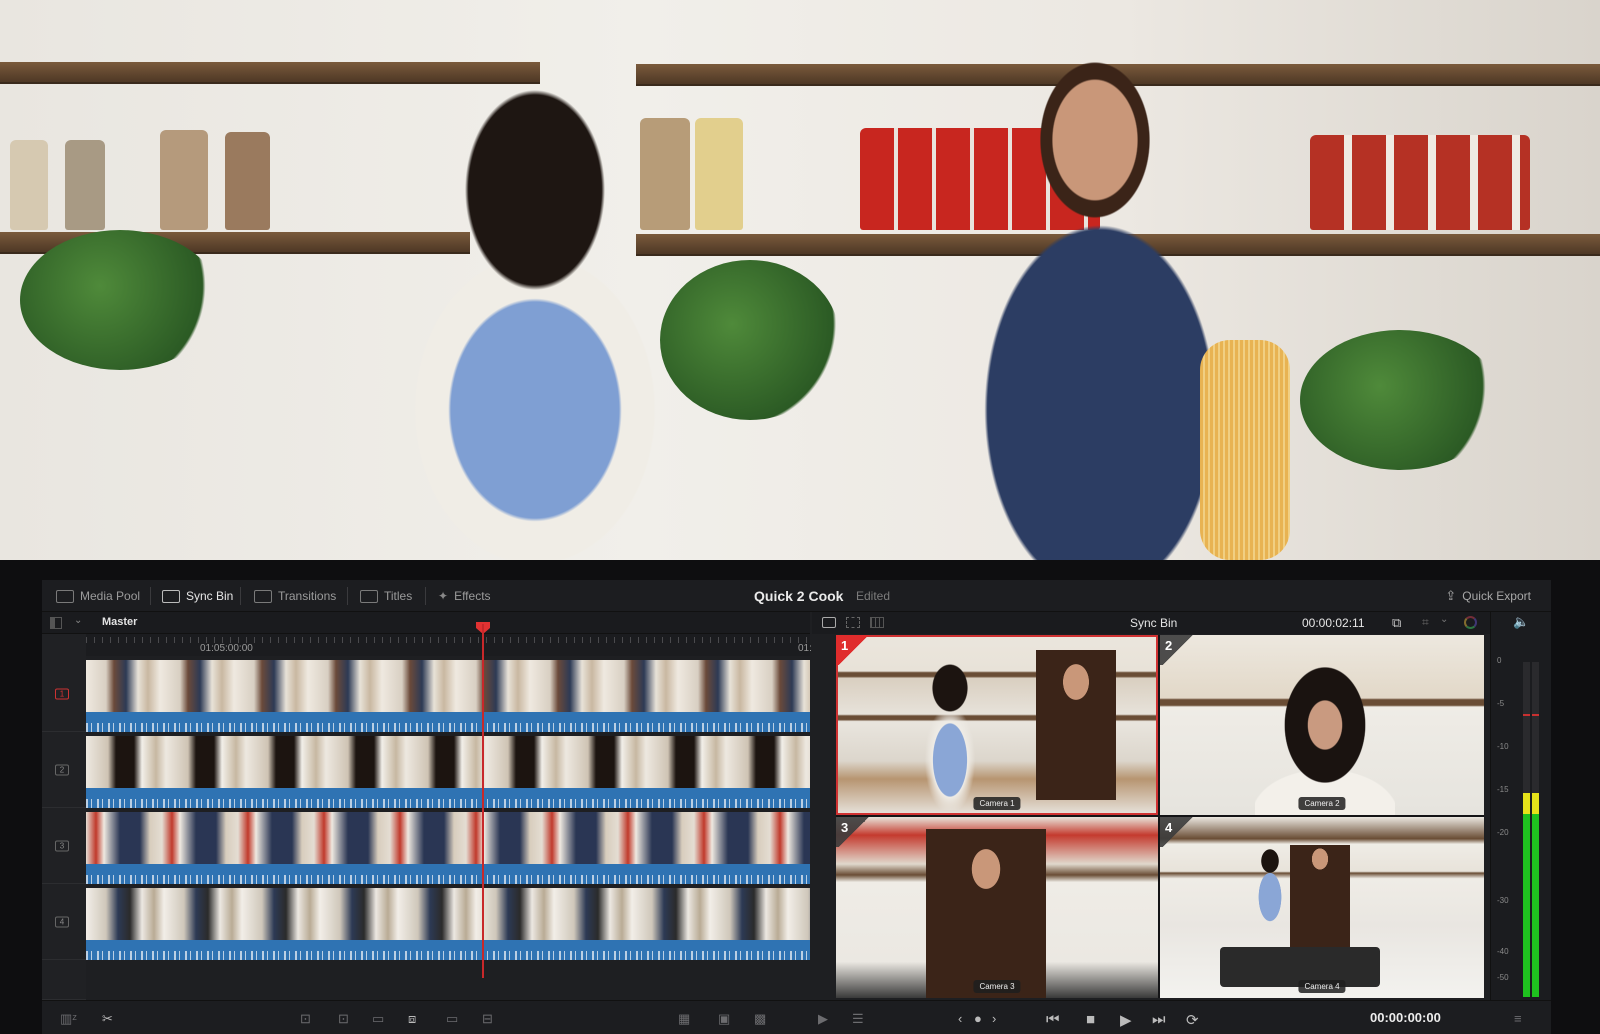  I want to click on timeline-ruler: 01:05:00:00 01:, so click(449, 645).